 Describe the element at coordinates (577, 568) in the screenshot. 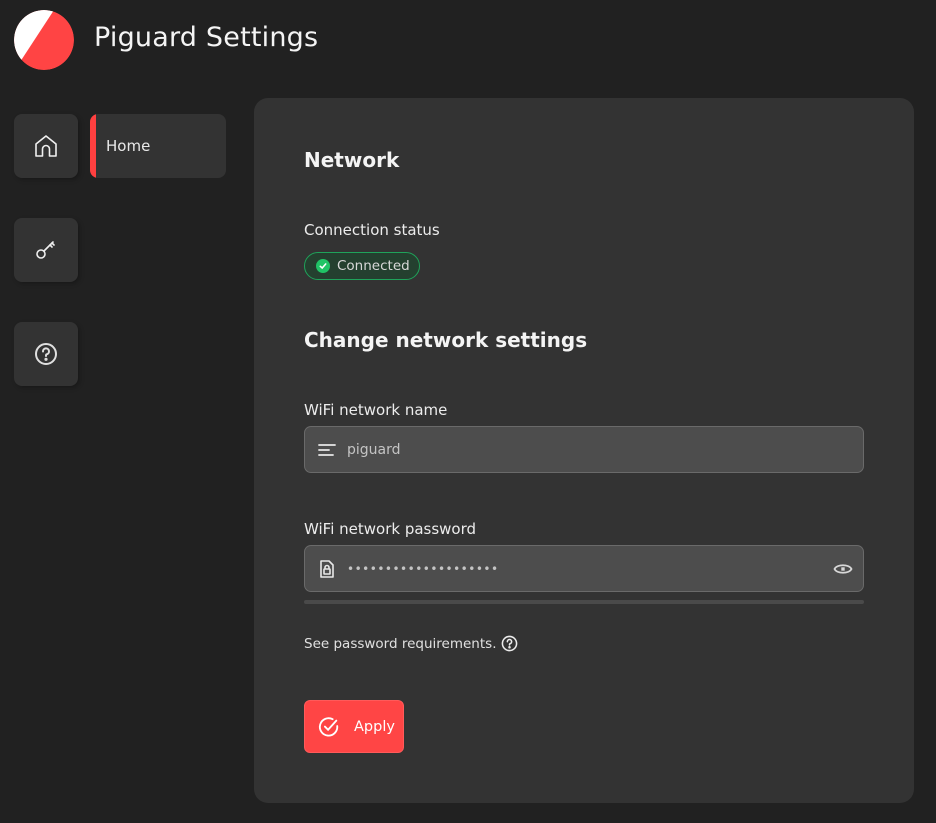

I see `password-input` at that location.